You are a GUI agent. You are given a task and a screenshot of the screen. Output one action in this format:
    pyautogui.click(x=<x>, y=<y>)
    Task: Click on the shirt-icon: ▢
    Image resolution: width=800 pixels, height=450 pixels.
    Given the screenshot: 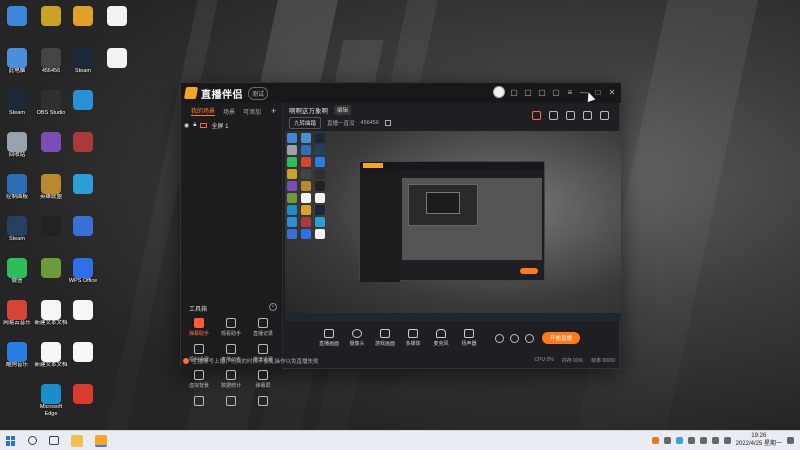 What is the action you would take?
    pyautogui.click(x=556, y=92)
    